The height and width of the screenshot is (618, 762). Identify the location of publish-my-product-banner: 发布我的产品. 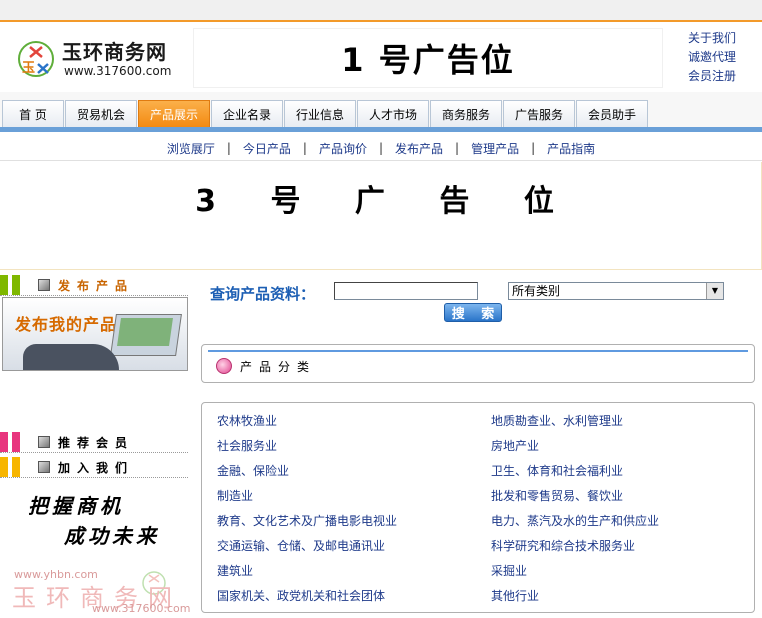
(95, 334).